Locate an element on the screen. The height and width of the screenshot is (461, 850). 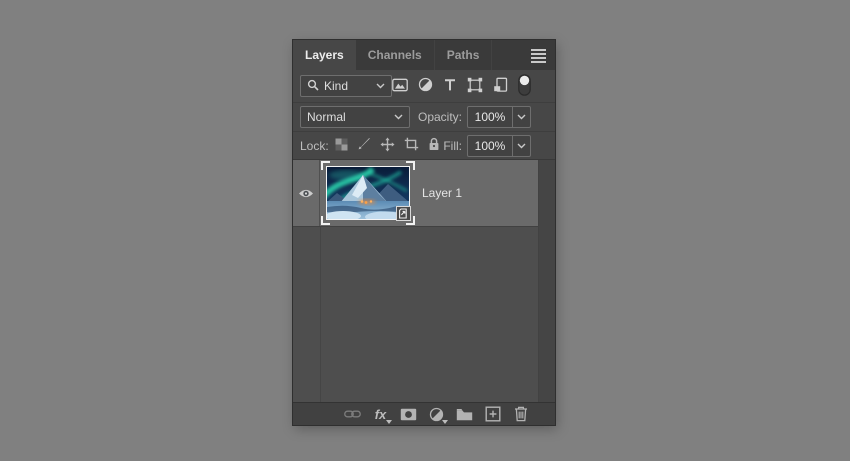
tab-channels: Channels is located at coordinates (395, 55).